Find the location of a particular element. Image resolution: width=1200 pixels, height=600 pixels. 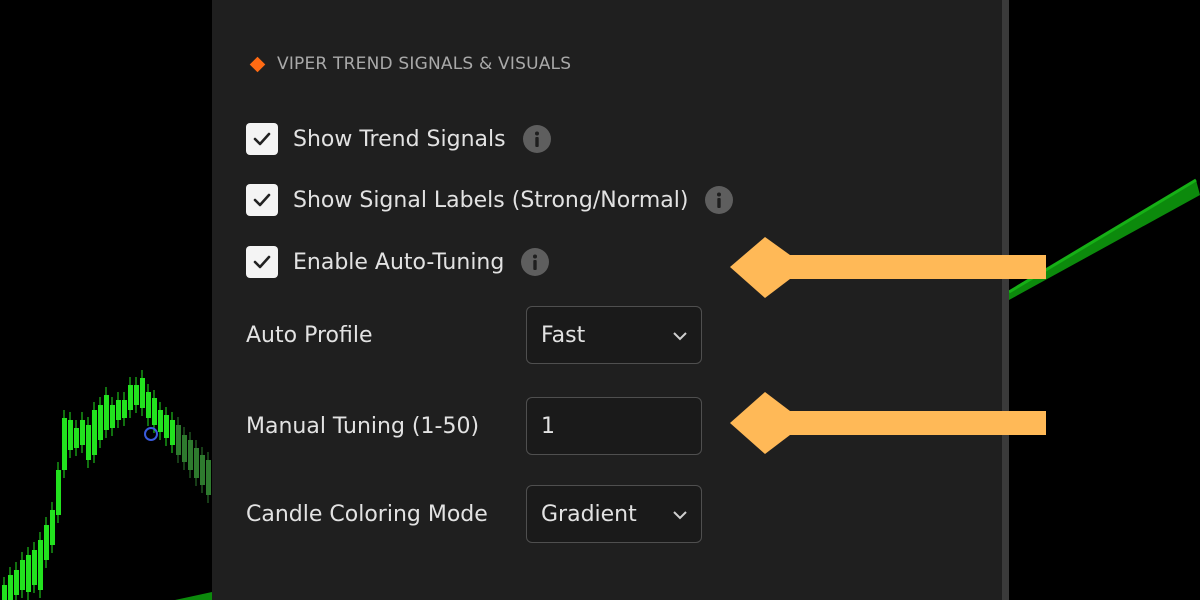

candles-group is located at coordinates (106, 485).